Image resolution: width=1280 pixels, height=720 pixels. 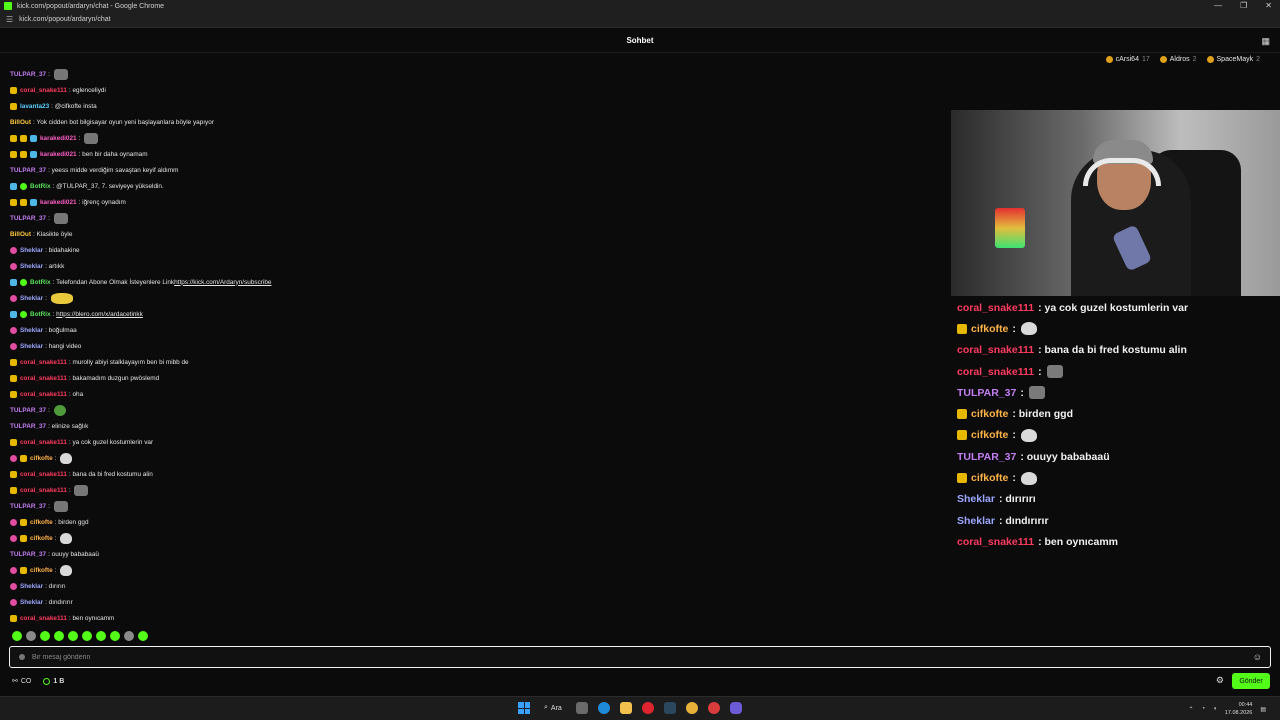 I want to click on gifter-2: SpaceMayk 2, so click(x=1233, y=59).